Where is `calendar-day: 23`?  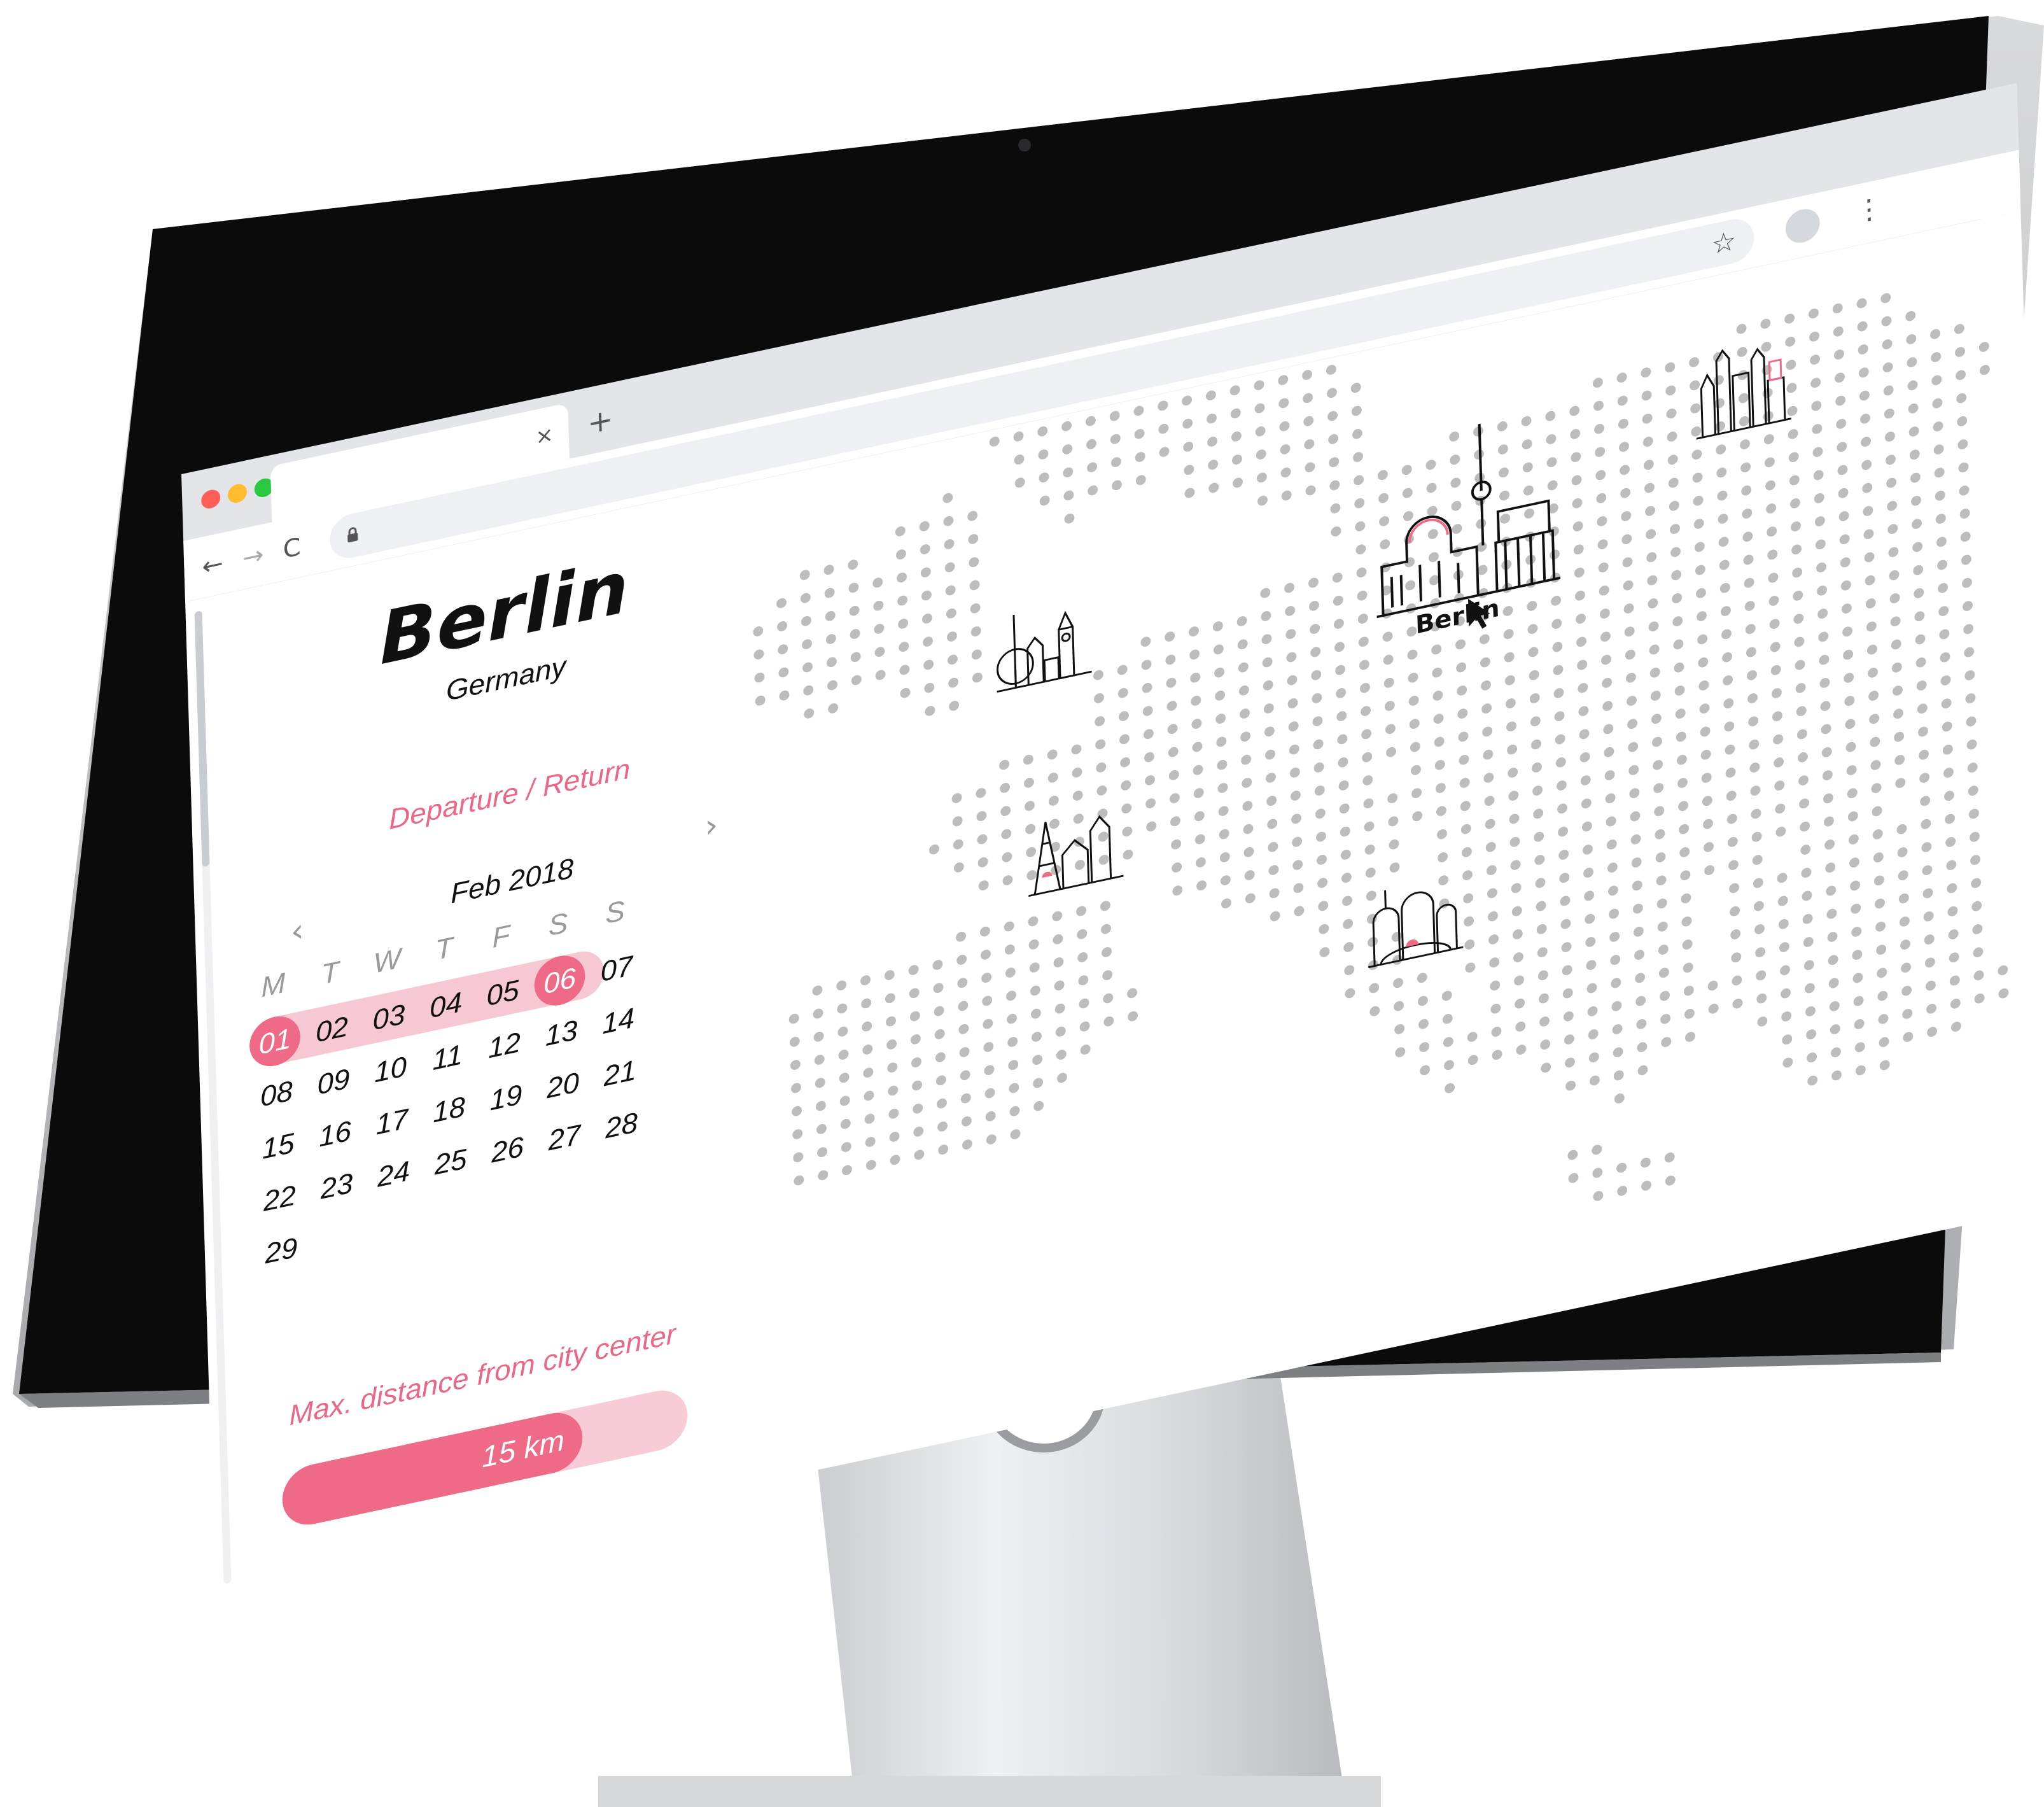 calendar-day: 23 is located at coordinates (337, 1186).